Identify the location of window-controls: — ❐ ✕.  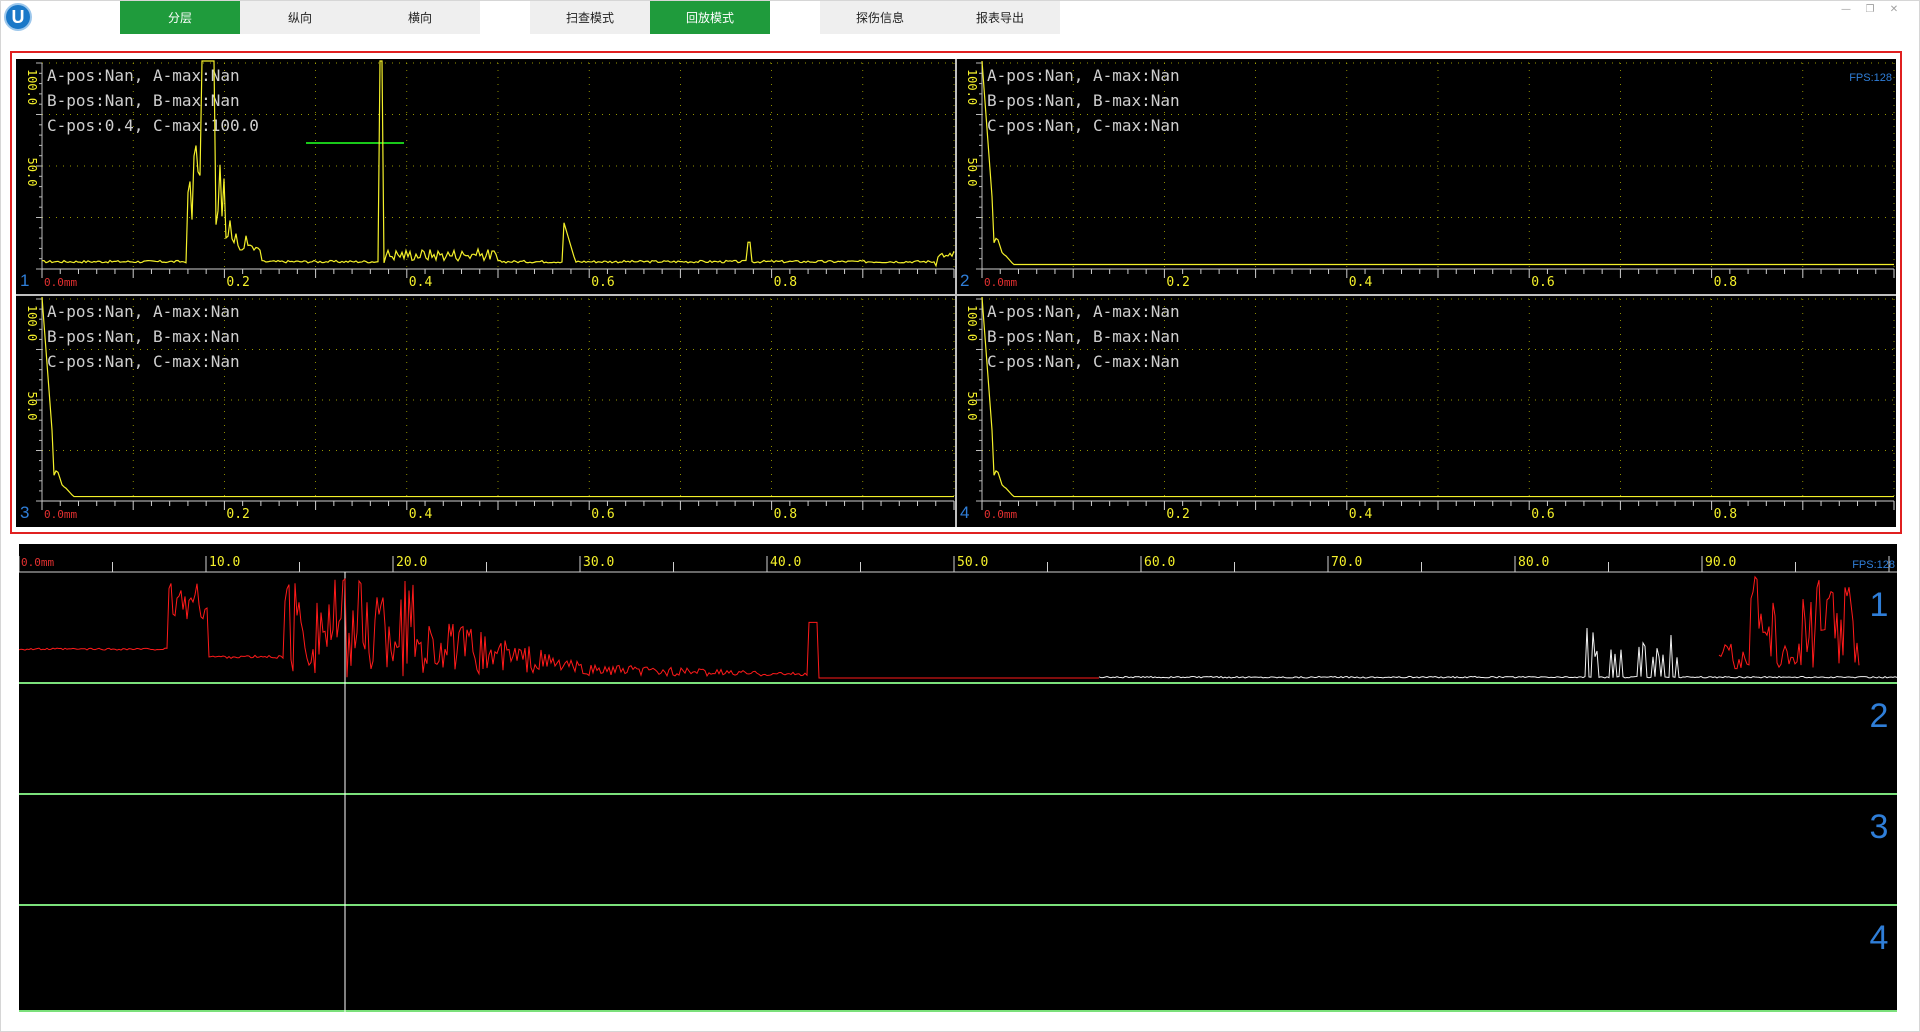
(1870, 10).